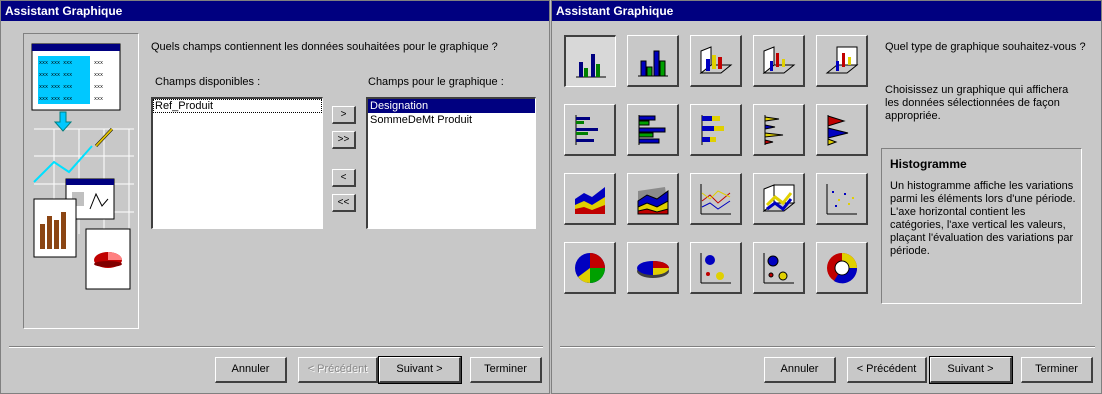  Describe the element at coordinates (237, 163) in the screenshot. I see `available-fields-list: Ref_Produit` at that location.